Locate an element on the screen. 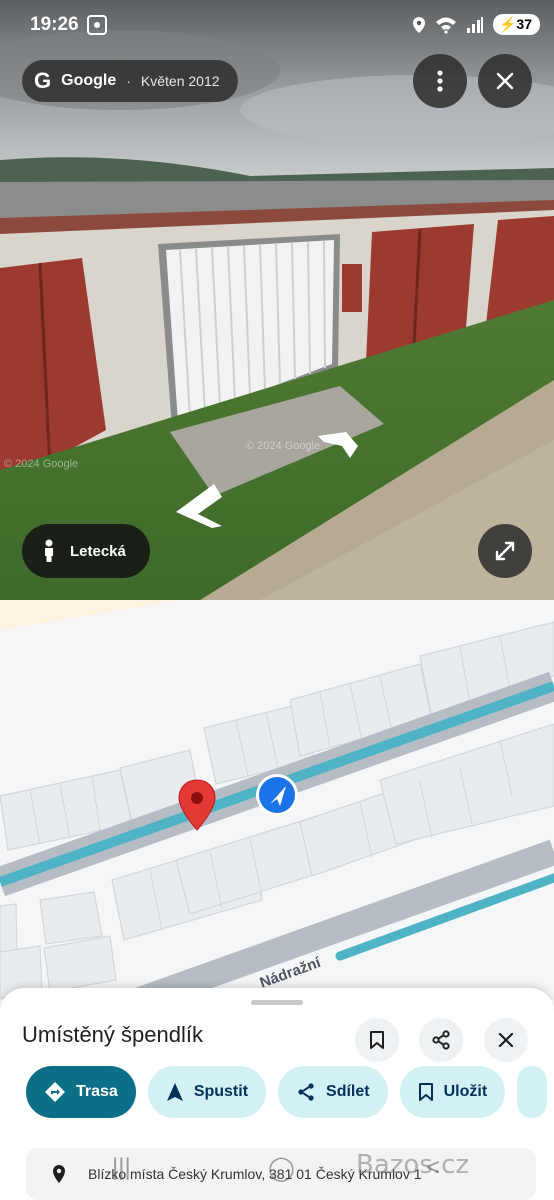  recent-apps-icon: ||| is located at coordinates (121, 1168).